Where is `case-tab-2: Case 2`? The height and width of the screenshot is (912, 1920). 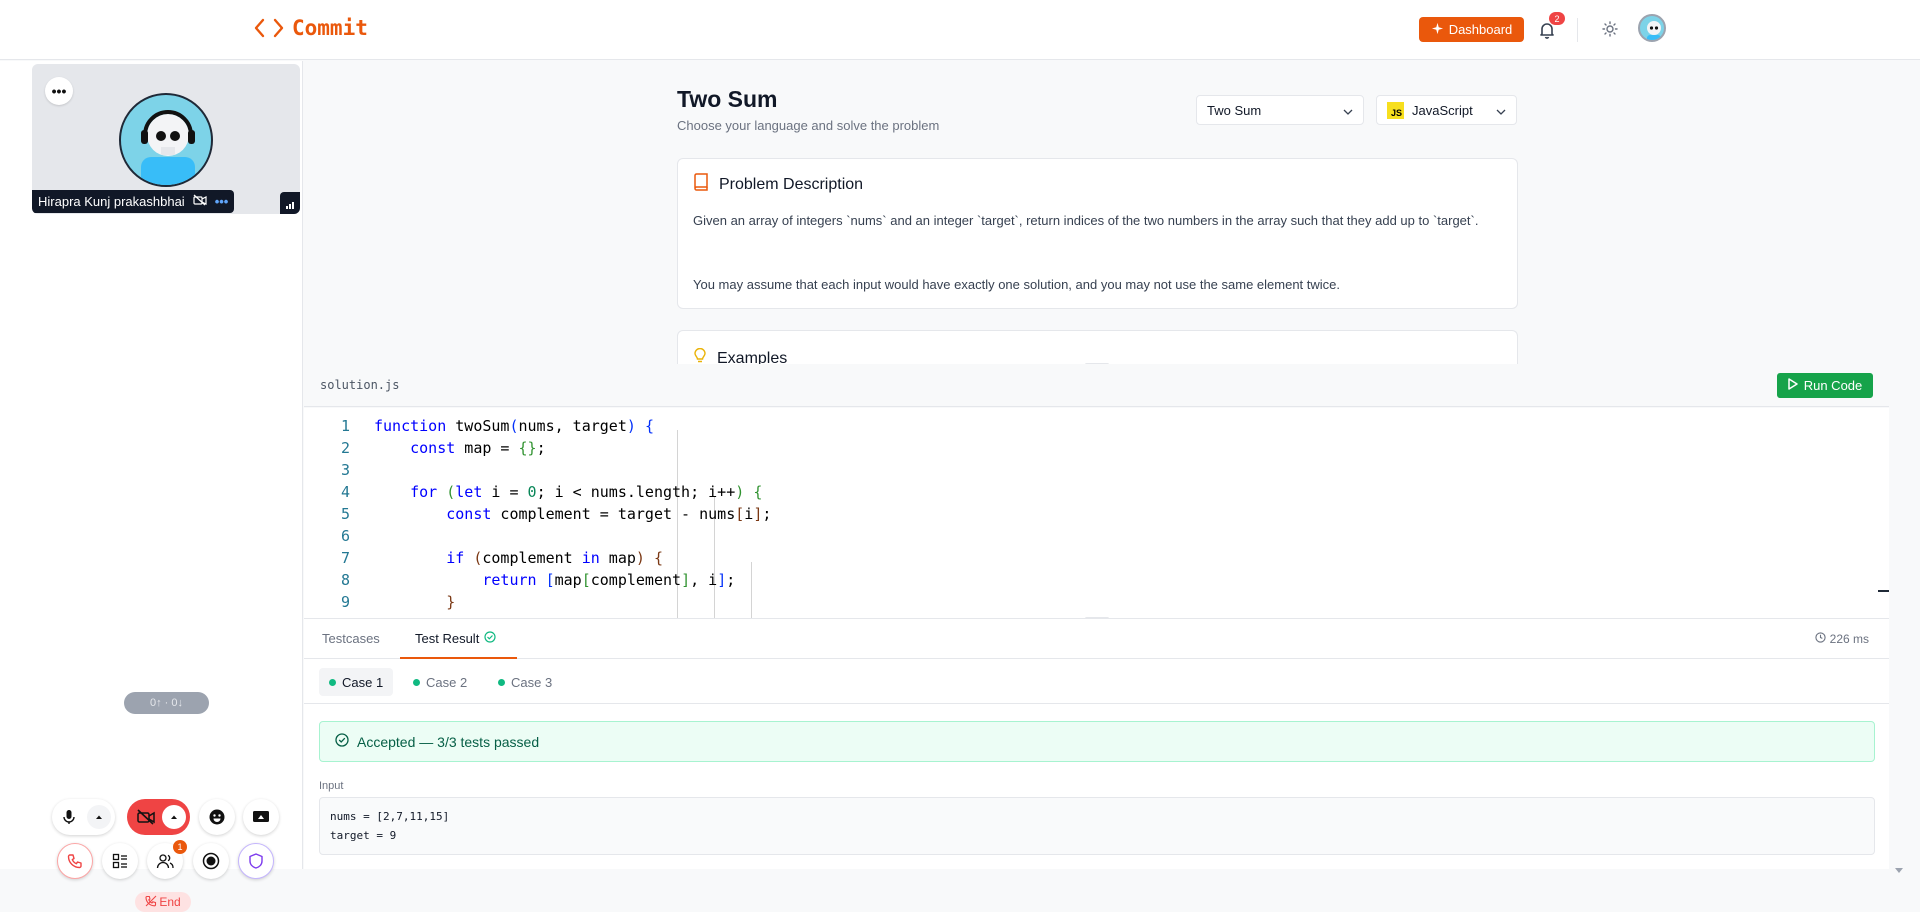
case-tab-2: Case 2 is located at coordinates (440, 682).